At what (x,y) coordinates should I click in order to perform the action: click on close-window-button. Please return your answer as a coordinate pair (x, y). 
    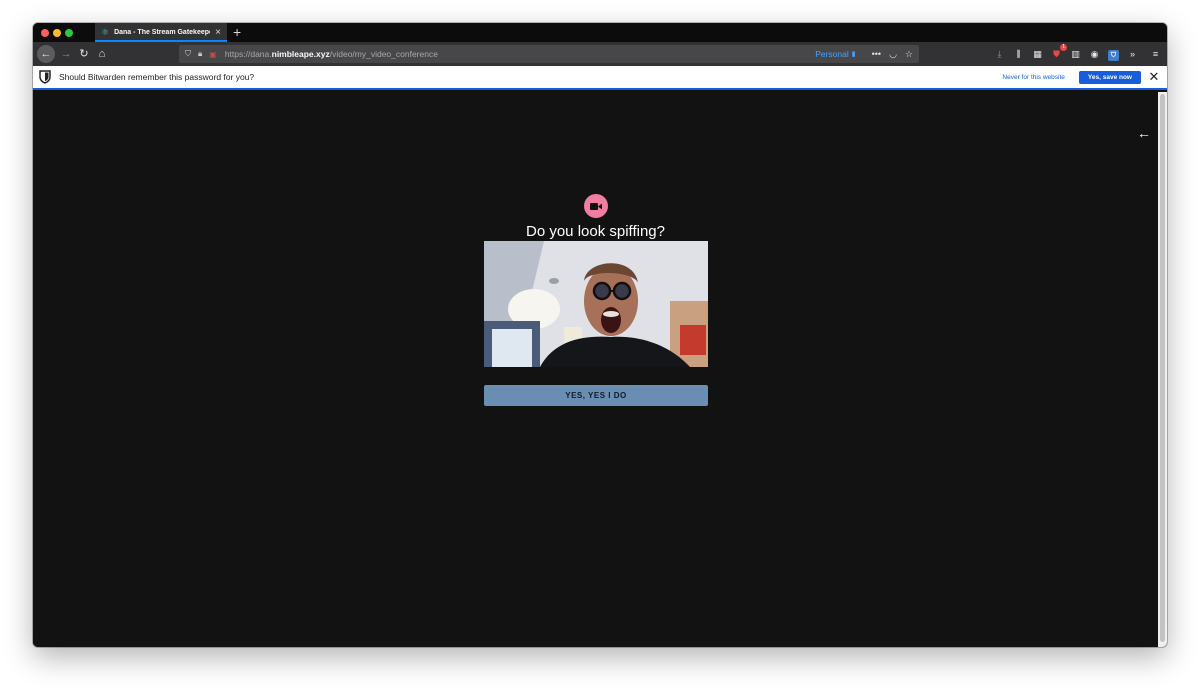
    Looking at the image, I should click on (45, 33).